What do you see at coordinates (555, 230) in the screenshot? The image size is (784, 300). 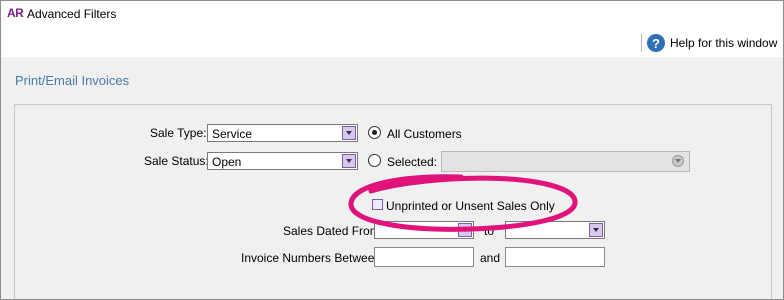 I see `sales-dated-to-select` at bounding box center [555, 230].